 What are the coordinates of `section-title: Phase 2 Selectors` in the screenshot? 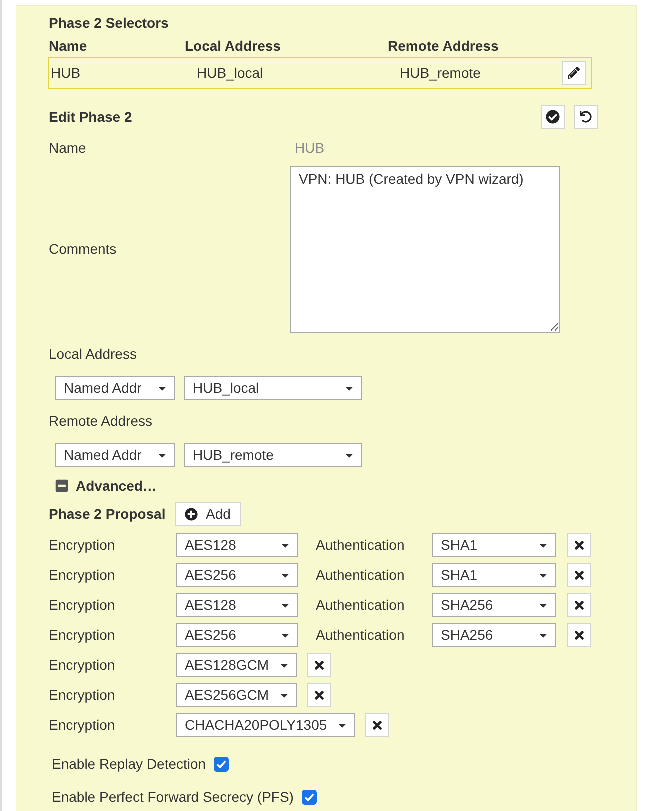 It's located at (109, 23).